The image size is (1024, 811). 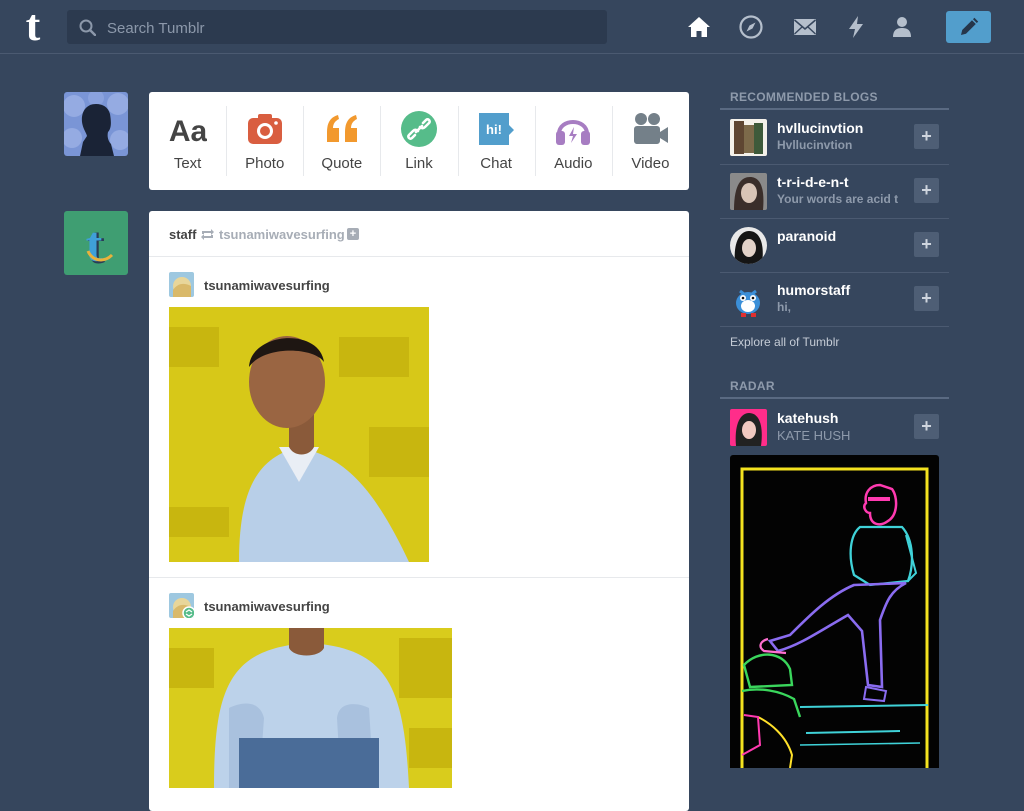 I want to click on post-type-label: Audio, so click(x=573, y=163).